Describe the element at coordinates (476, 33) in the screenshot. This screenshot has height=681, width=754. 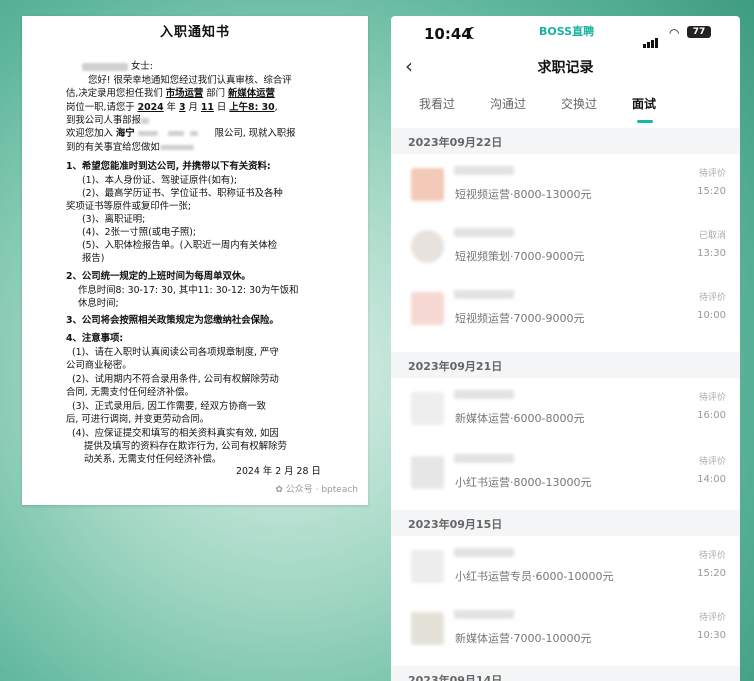
I see `moon-icon` at that location.